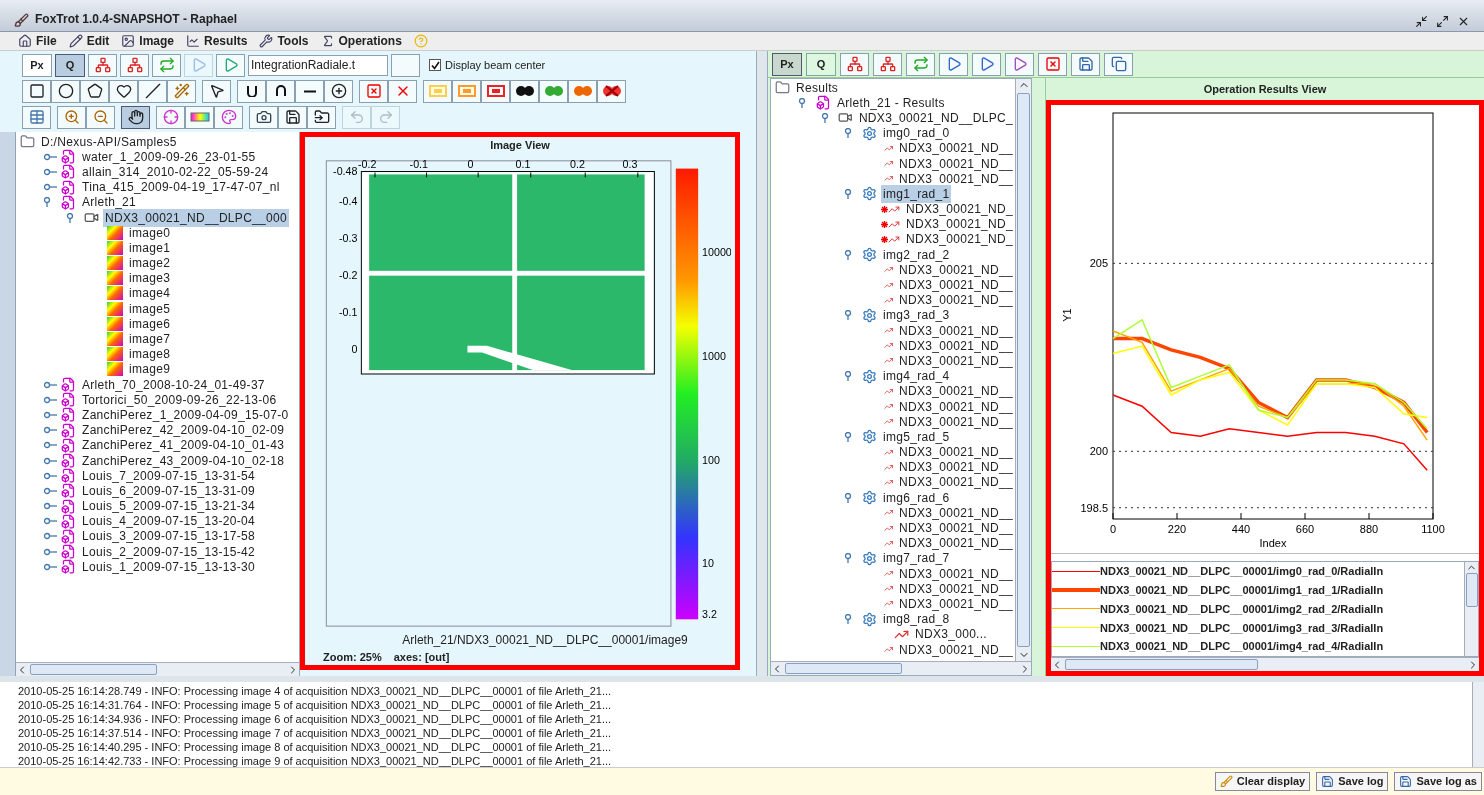 The image size is (1484, 795). Describe the element at coordinates (577, 163) in the screenshot. I see `axis-tick-label: 0.2` at that location.